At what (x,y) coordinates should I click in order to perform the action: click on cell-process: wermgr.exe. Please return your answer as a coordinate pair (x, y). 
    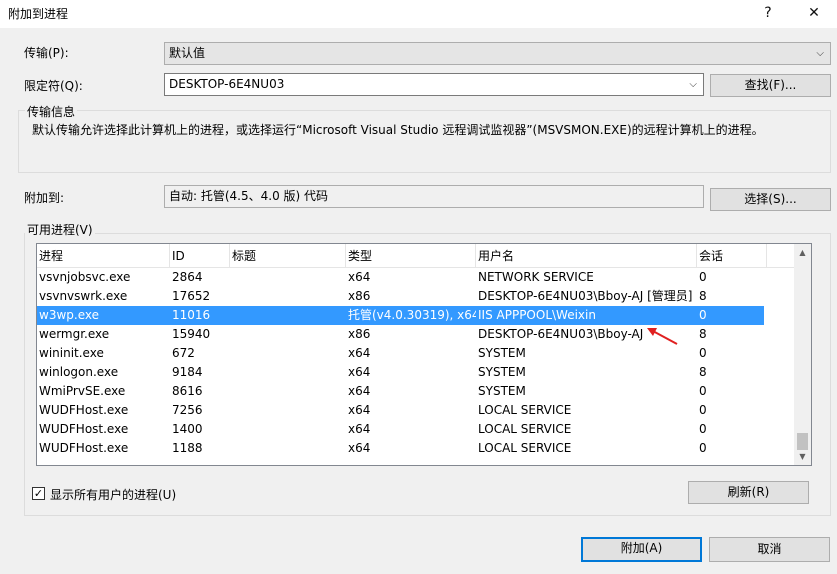
    Looking at the image, I should click on (74, 334).